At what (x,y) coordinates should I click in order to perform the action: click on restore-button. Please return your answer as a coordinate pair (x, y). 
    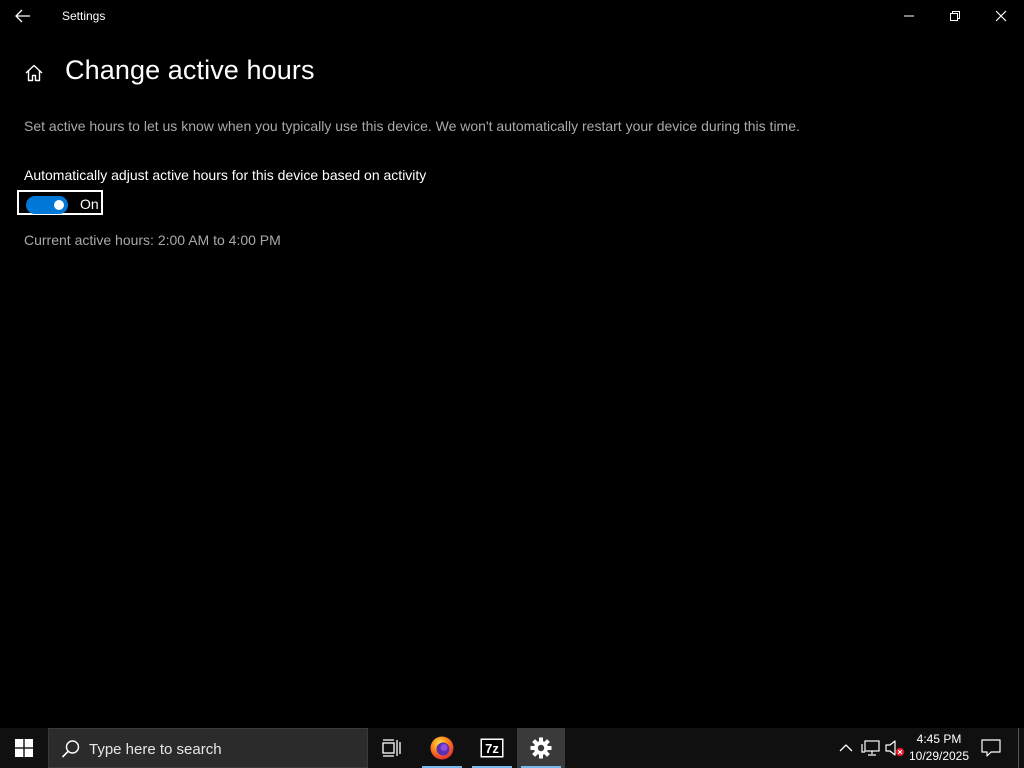
    Looking at the image, I should click on (955, 16).